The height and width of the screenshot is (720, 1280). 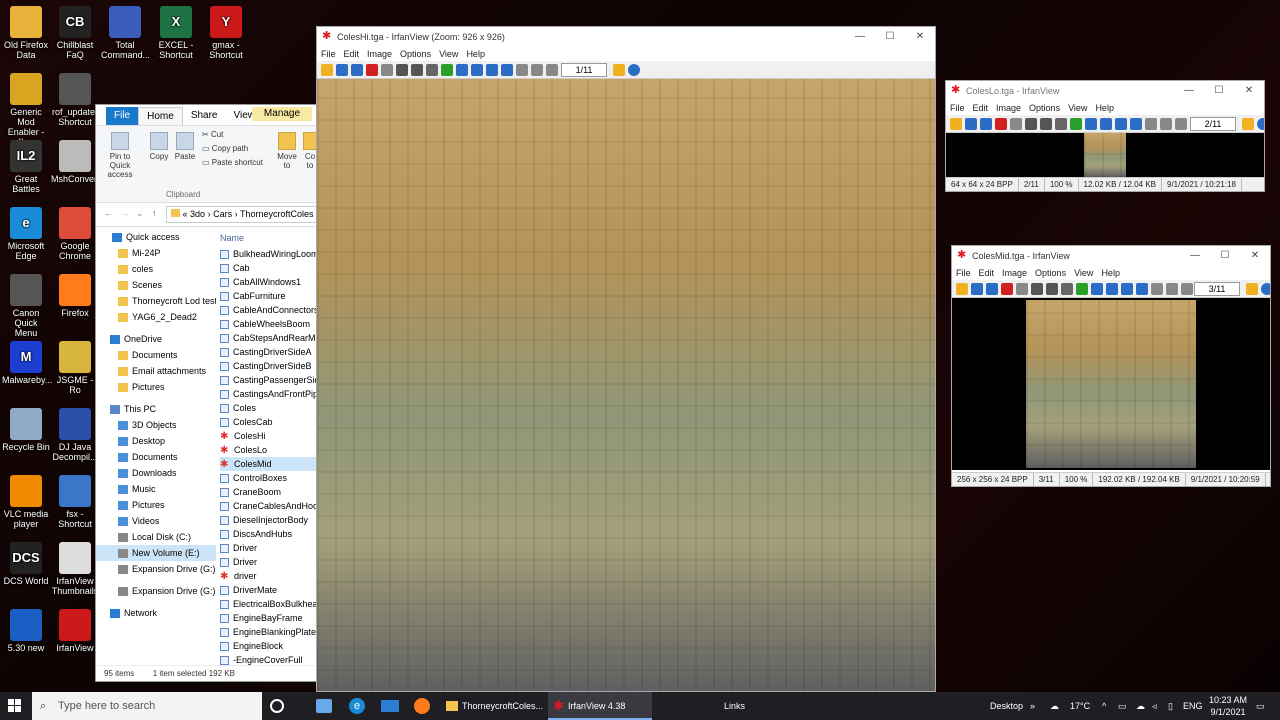 I want to click on nav-item: Pictures, so click(x=156, y=505).